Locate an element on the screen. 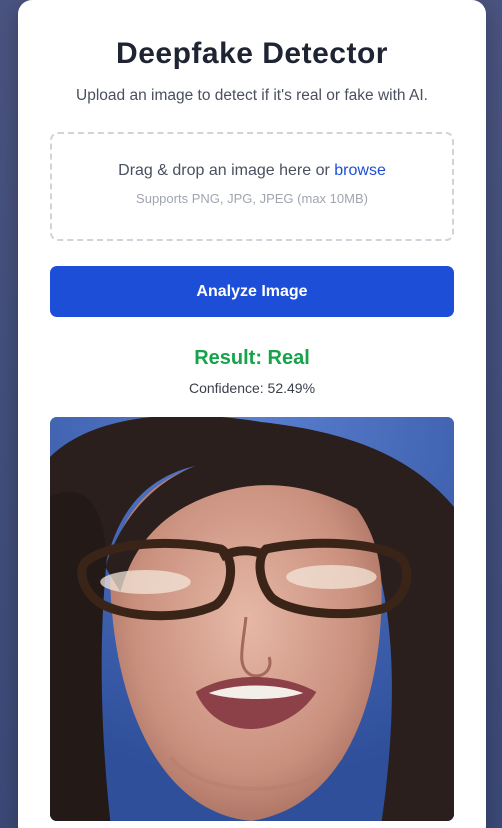 The width and height of the screenshot is (502, 828). browse-link: browse is located at coordinates (360, 170).